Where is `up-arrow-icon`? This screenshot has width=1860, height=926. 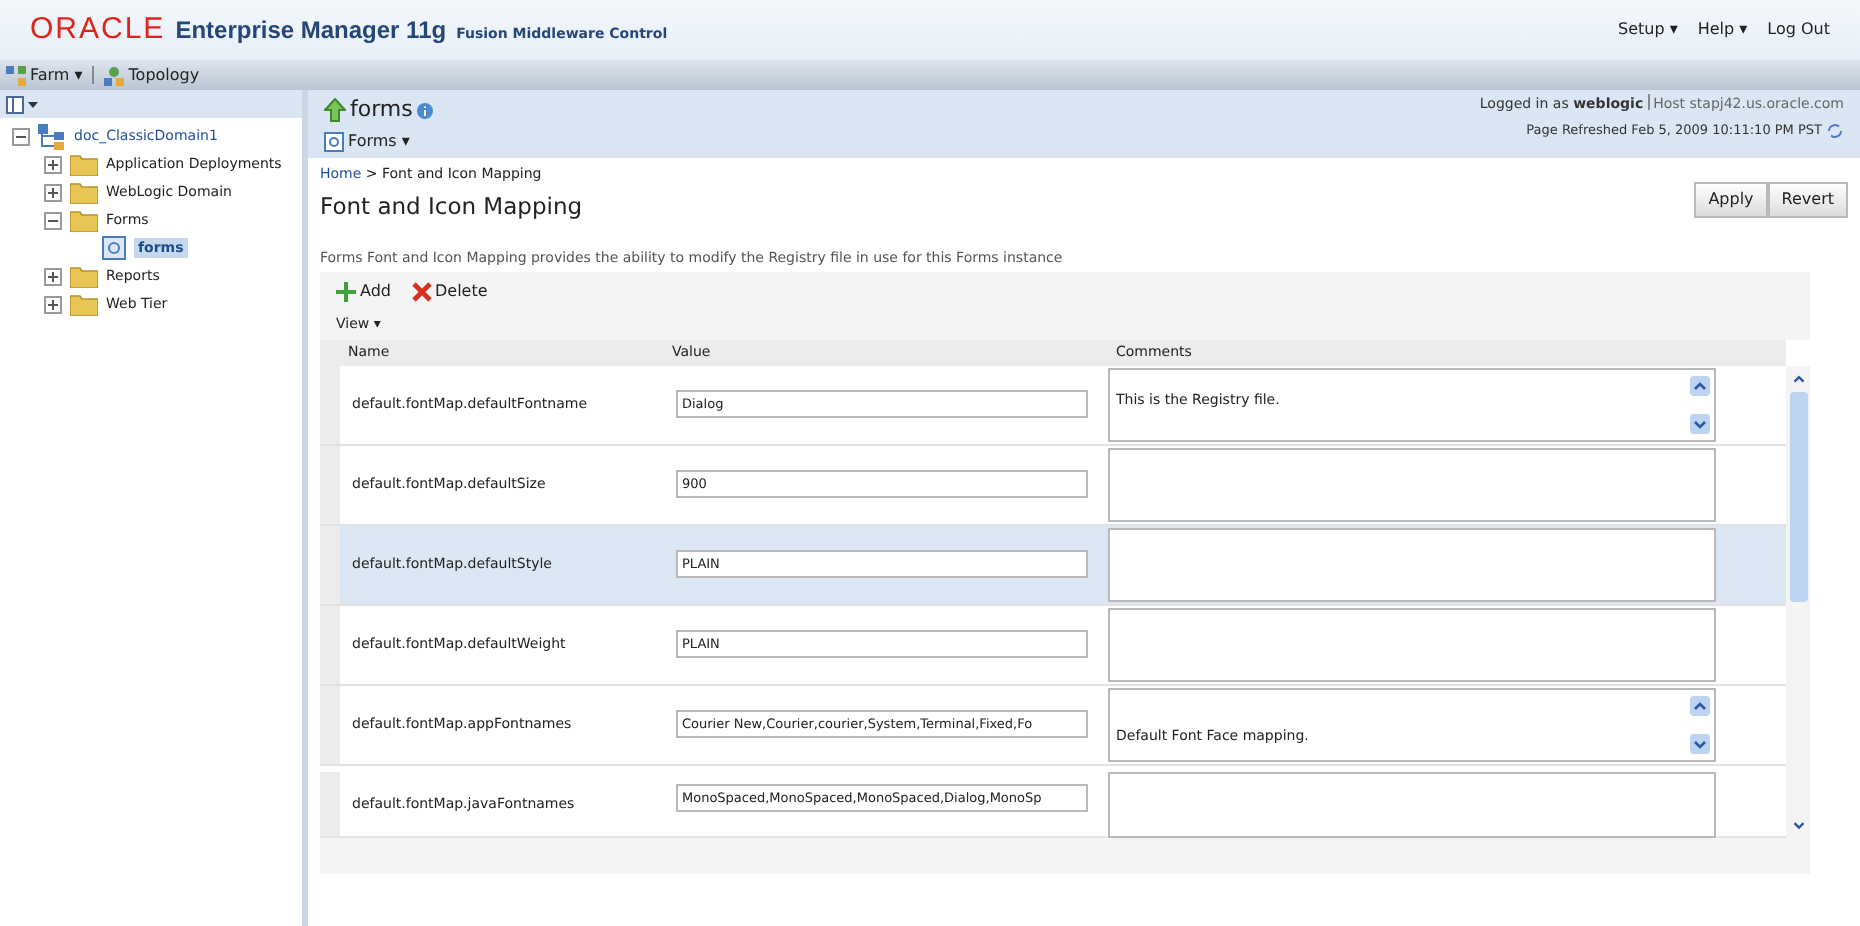
up-arrow-icon is located at coordinates (335, 110).